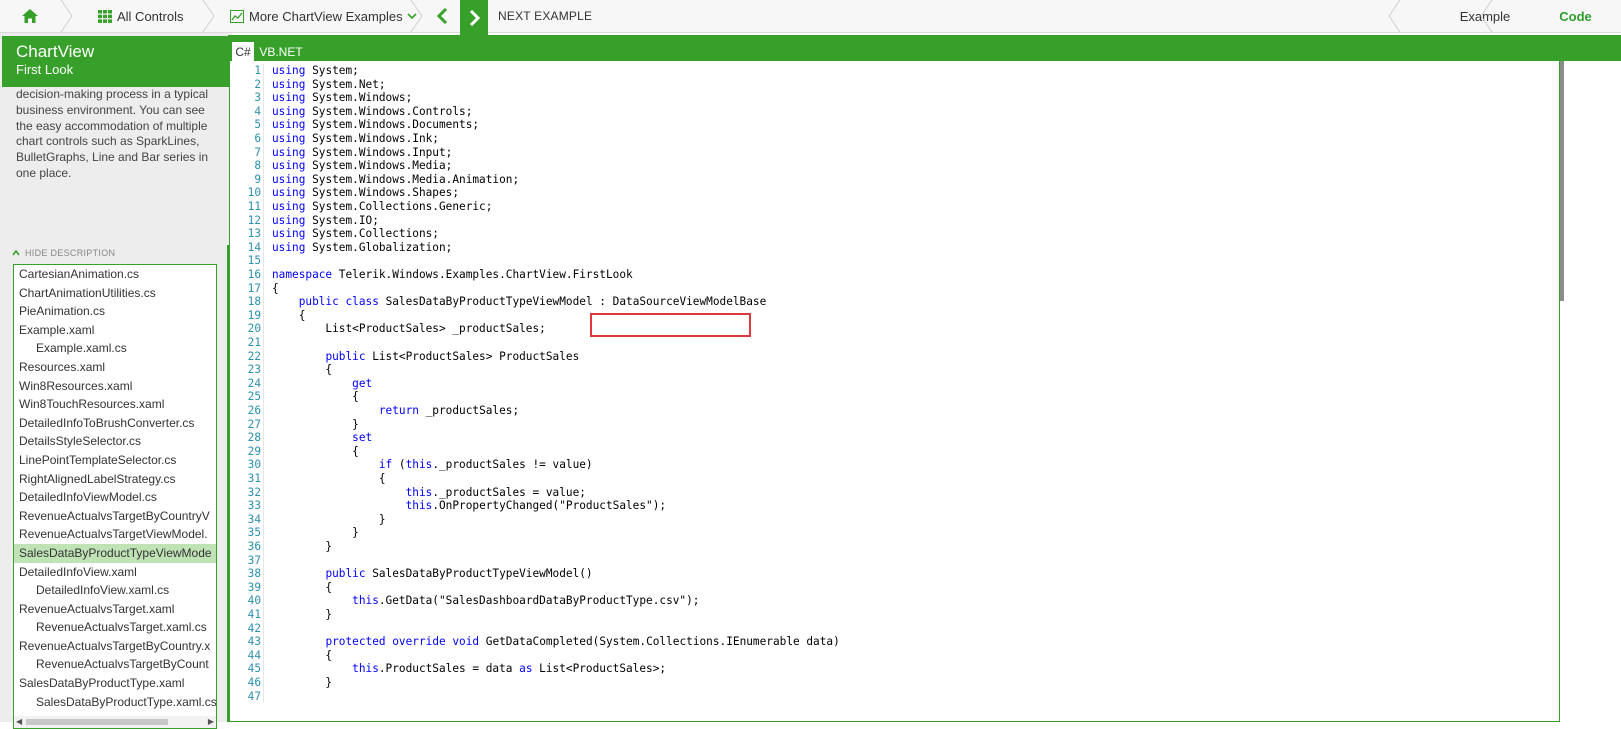 Image resolution: width=1621 pixels, height=729 pixels. What do you see at coordinates (474, 18) in the screenshot?
I see `next-example-button` at bounding box center [474, 18].